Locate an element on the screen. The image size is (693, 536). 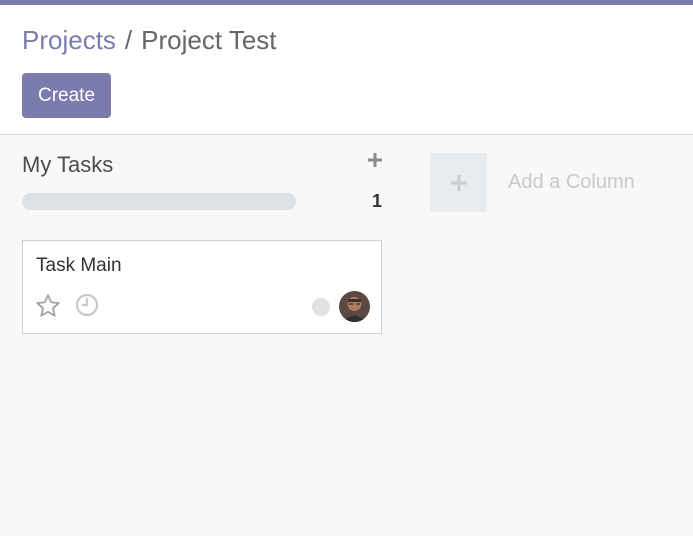
add-column-button: Add a Column is located at coordinates (532, 182).